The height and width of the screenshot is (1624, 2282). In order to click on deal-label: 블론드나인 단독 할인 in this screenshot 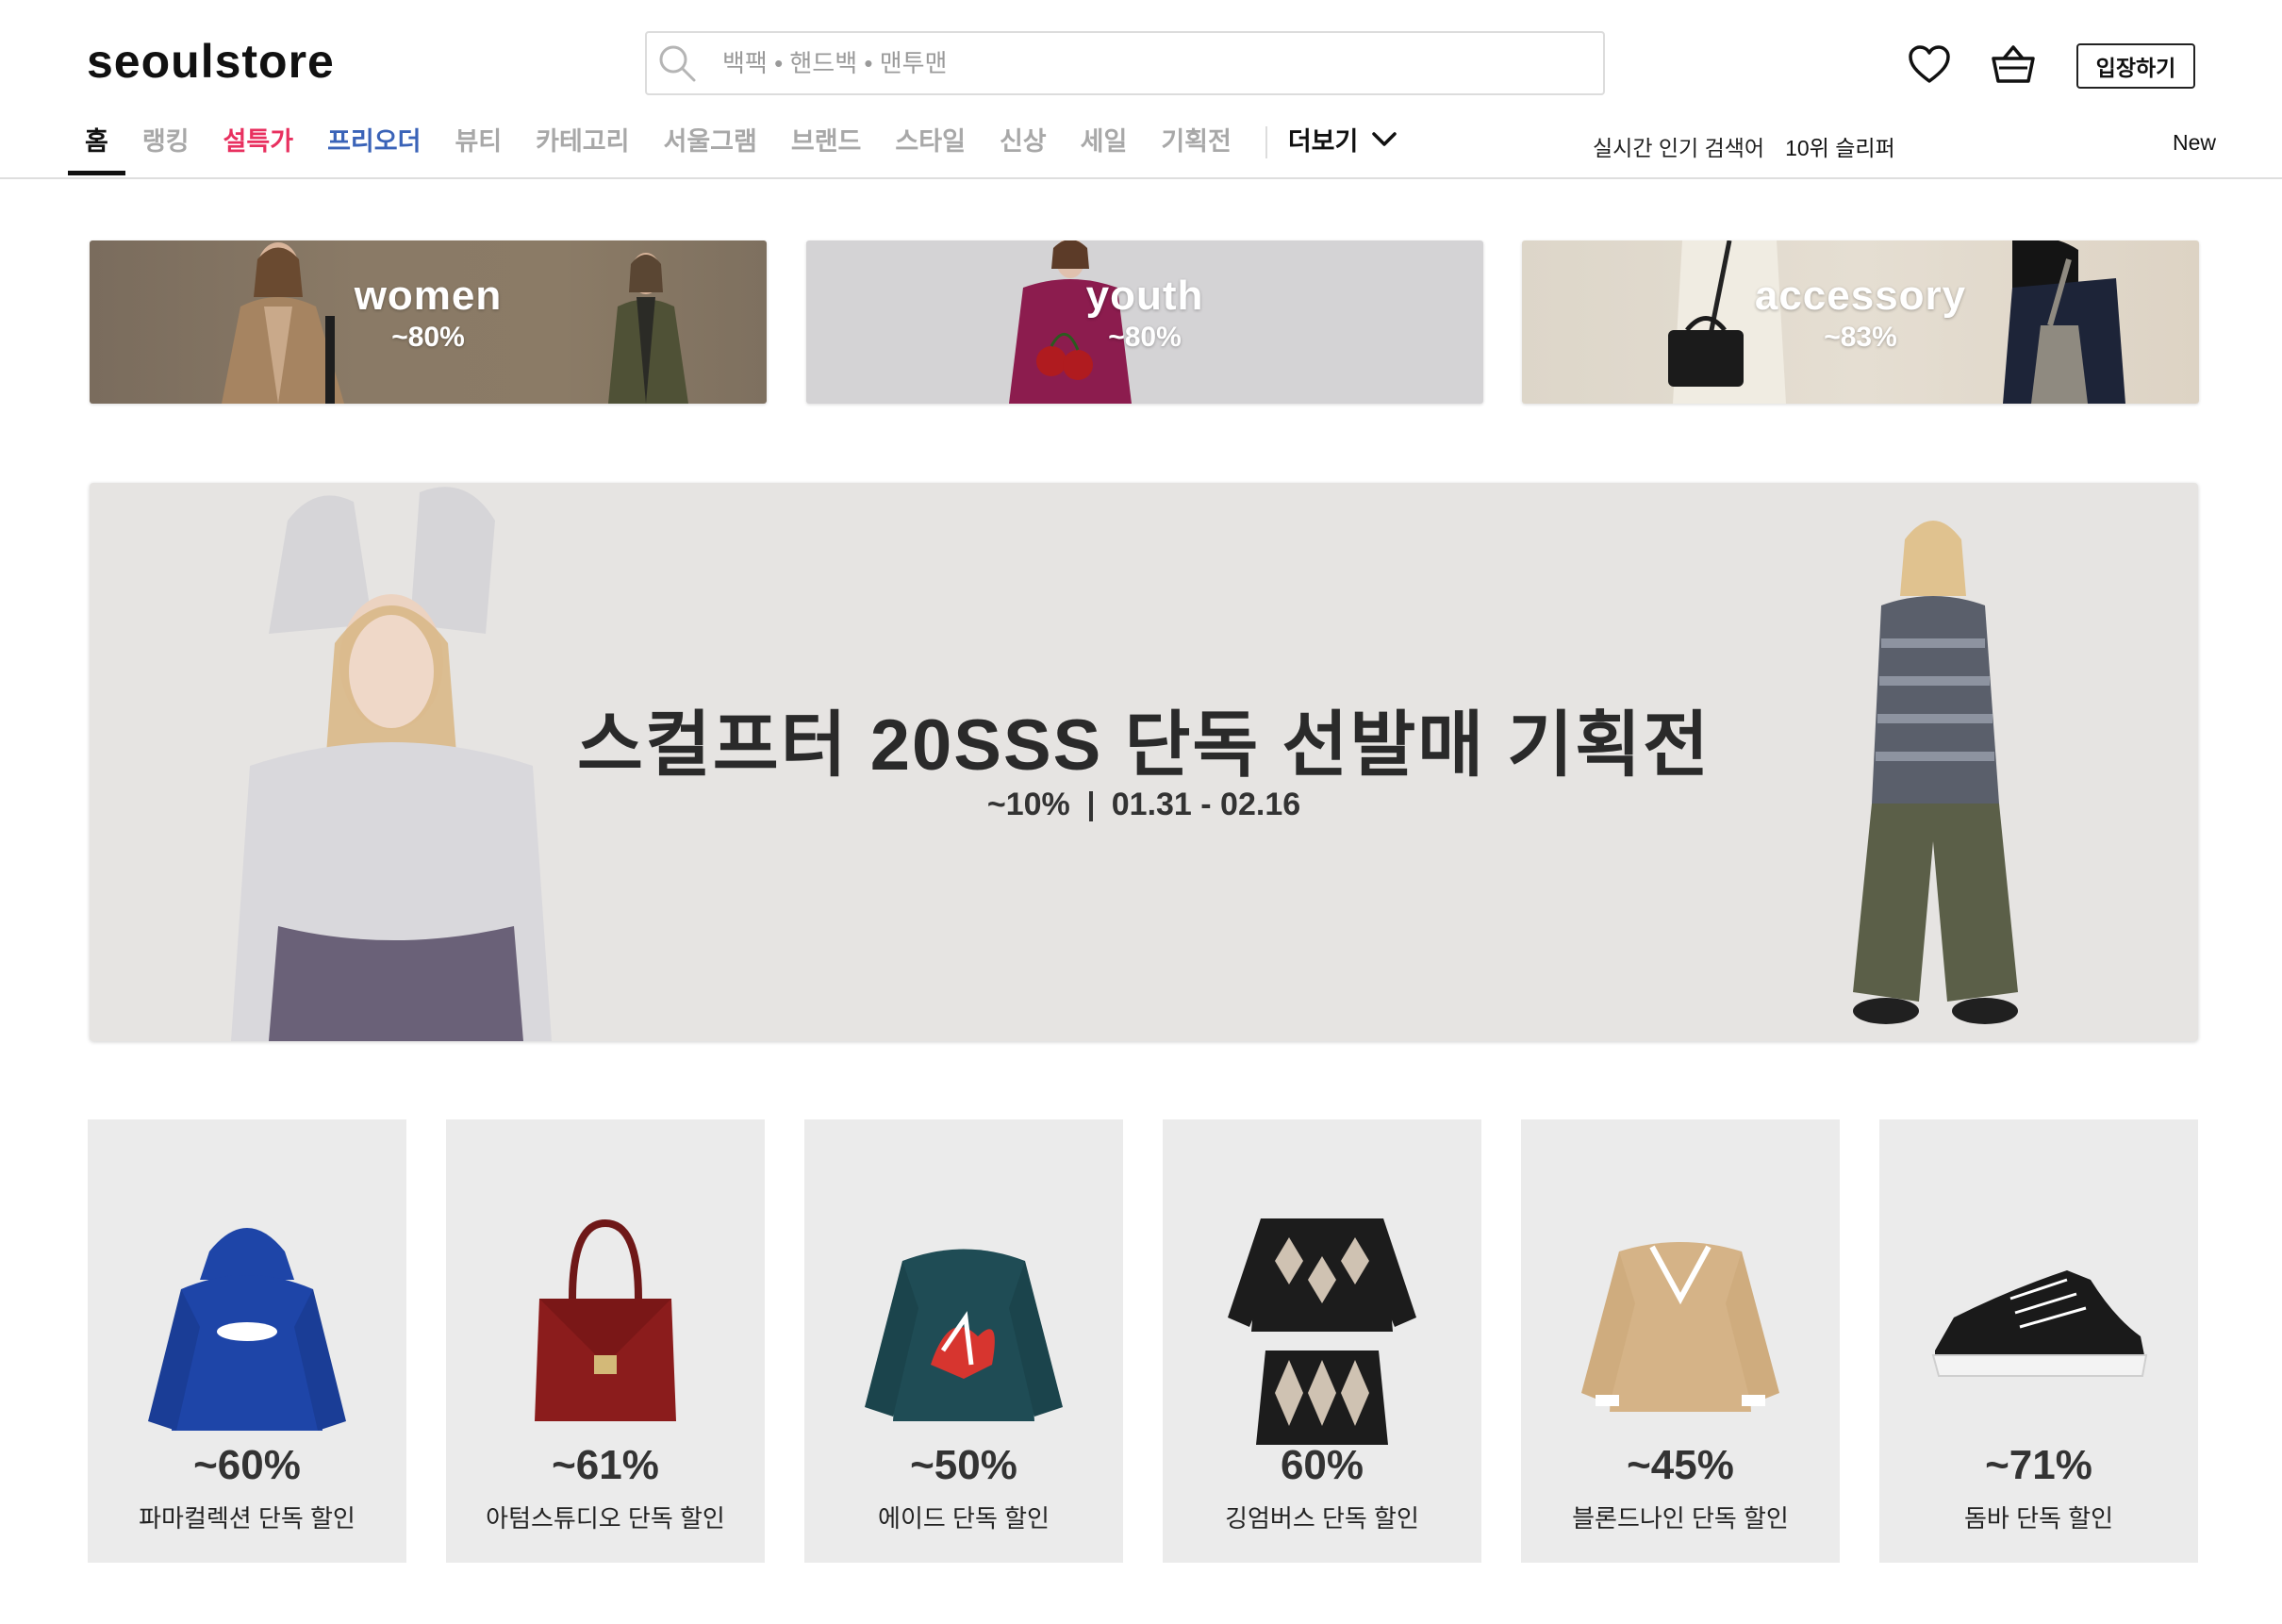, I will do `click(1680, 1518)`.